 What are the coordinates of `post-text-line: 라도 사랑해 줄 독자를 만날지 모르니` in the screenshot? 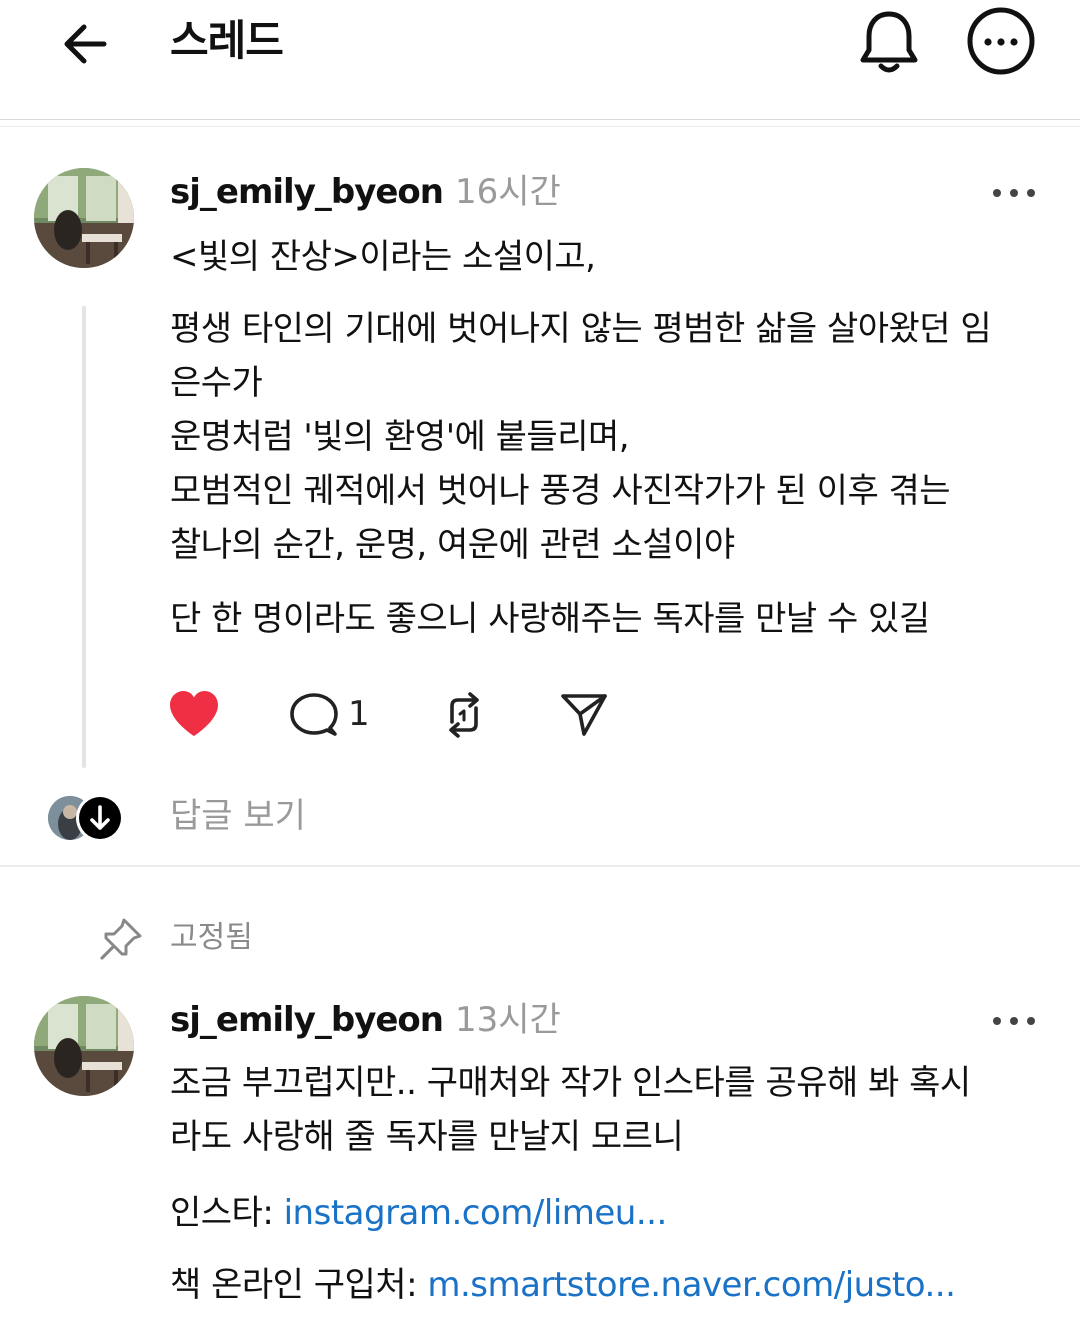 It's located at (427, 1137).